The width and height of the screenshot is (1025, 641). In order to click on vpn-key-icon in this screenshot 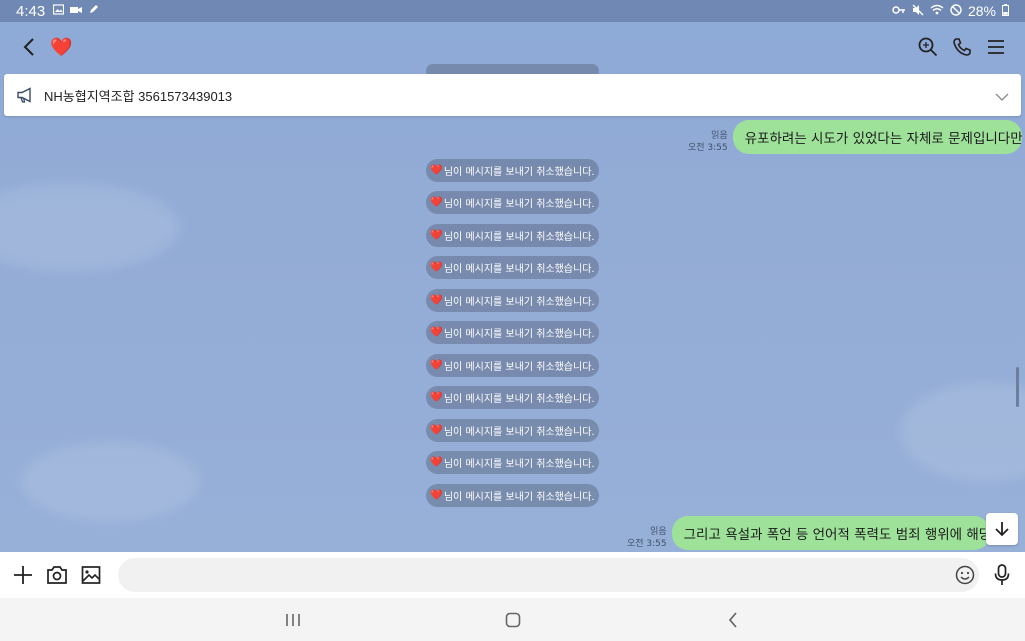, I will do `click(899, 11)`.